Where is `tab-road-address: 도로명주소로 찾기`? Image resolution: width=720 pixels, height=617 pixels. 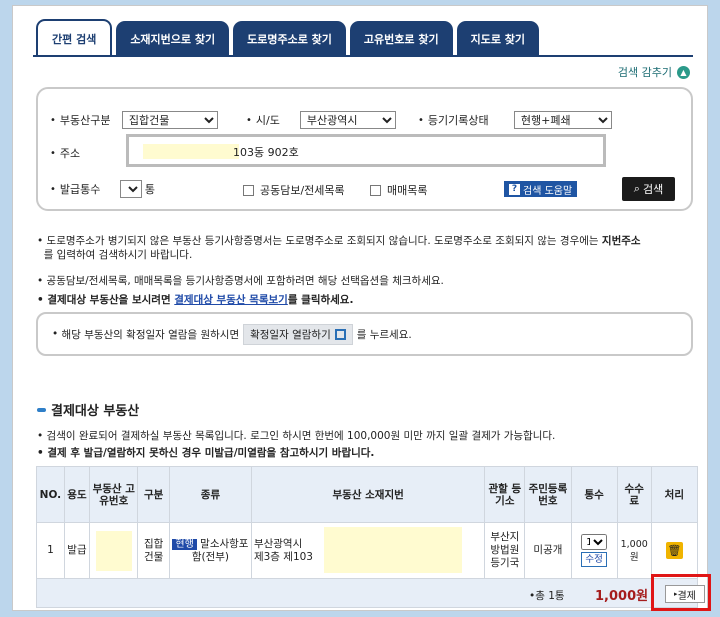
tab-road-address: 도로명주소로 찾기 is located at coordinates (289, 39).